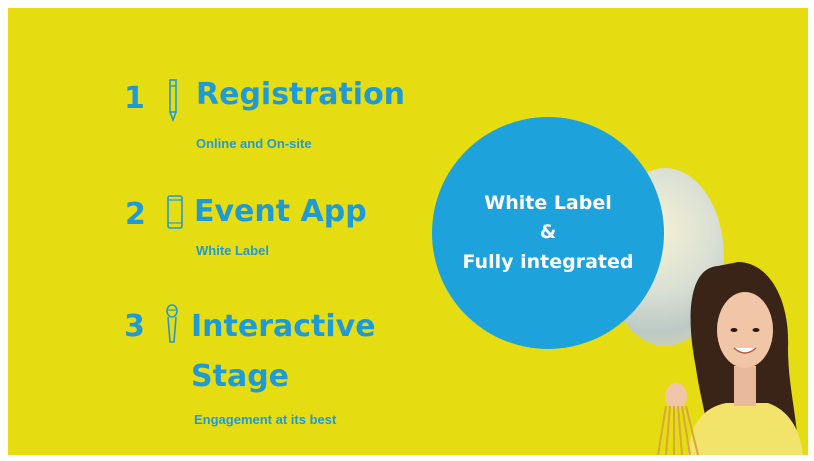  I want to click on microphone-icon, so click(172, 326).